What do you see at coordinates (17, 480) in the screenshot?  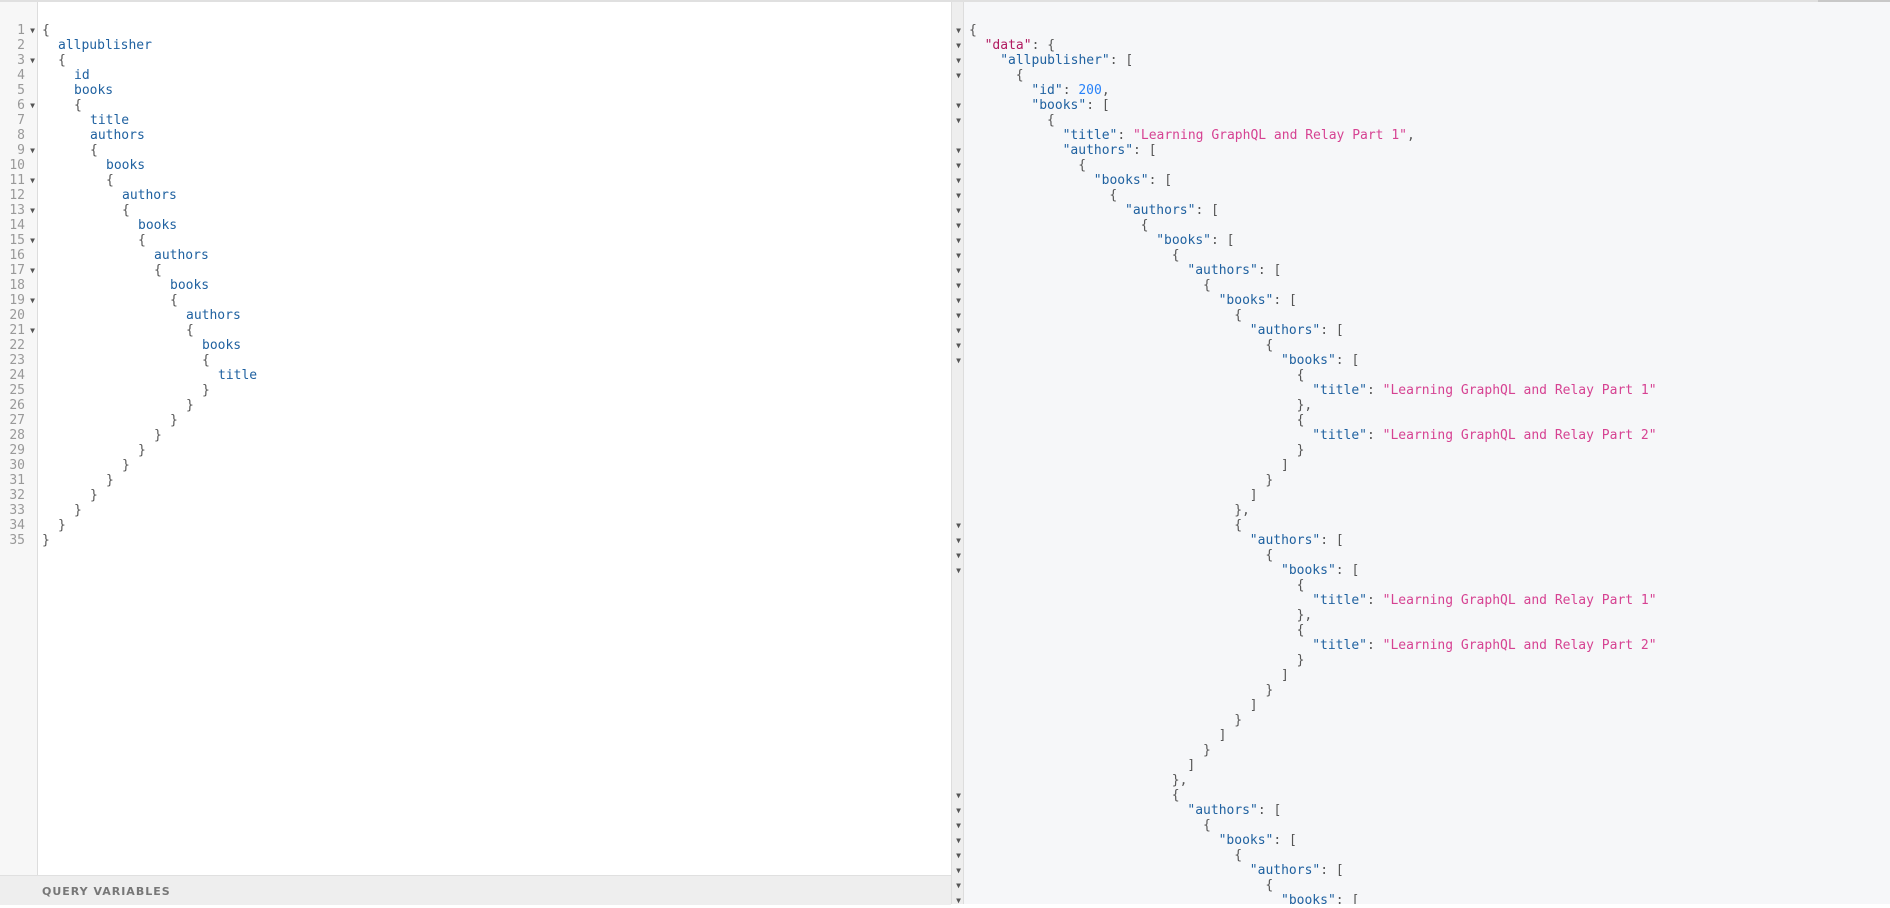 I see `line-number: 31` at bounding box center [17, 480].